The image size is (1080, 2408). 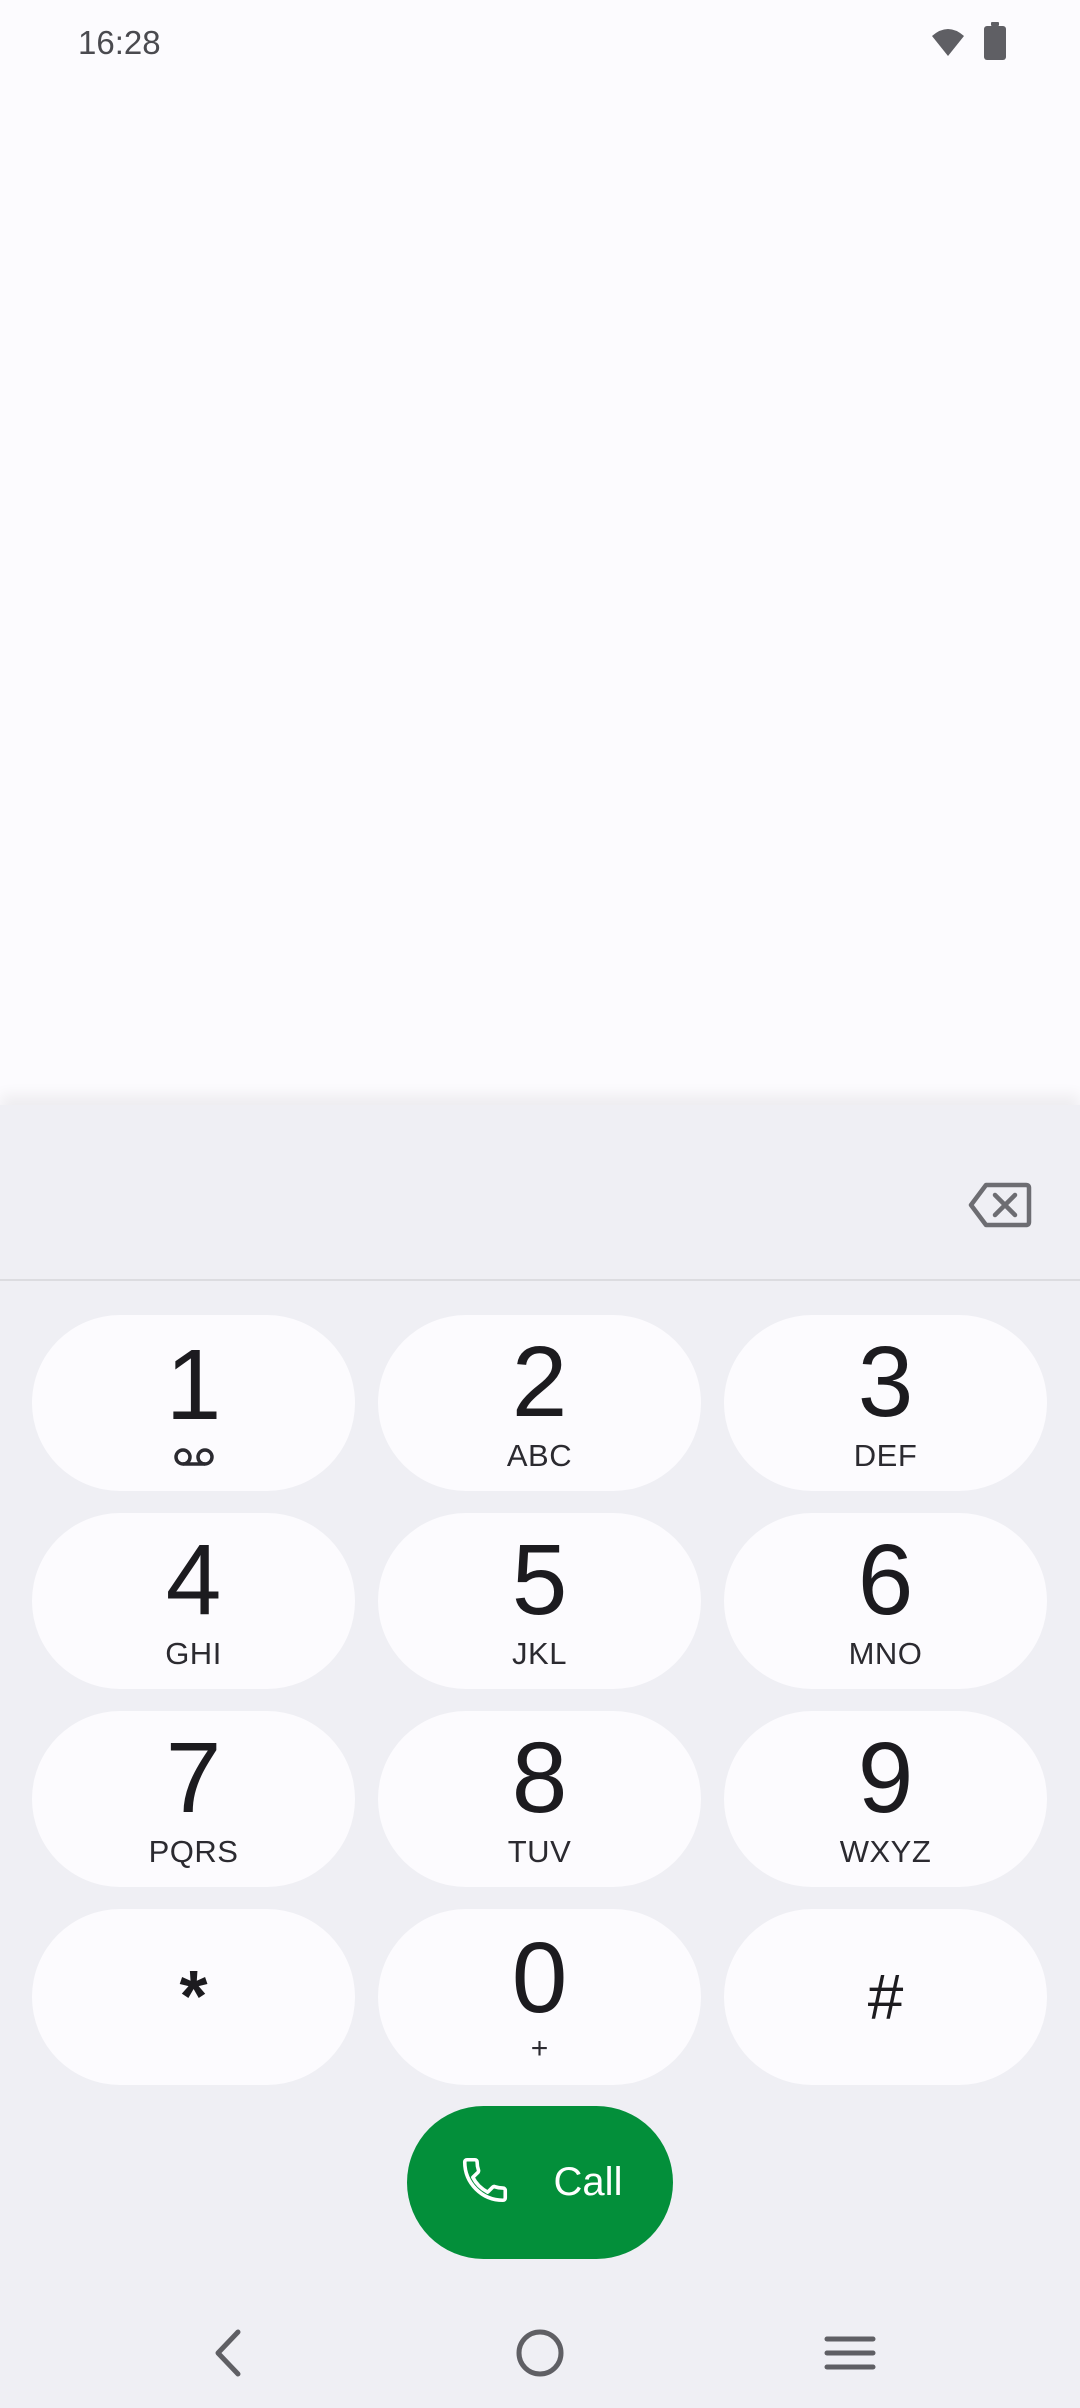 What do you see at coordinates (885, 1382) in the screenshot?
I see `key-digit: 3` at bounding box center [885, 1382].